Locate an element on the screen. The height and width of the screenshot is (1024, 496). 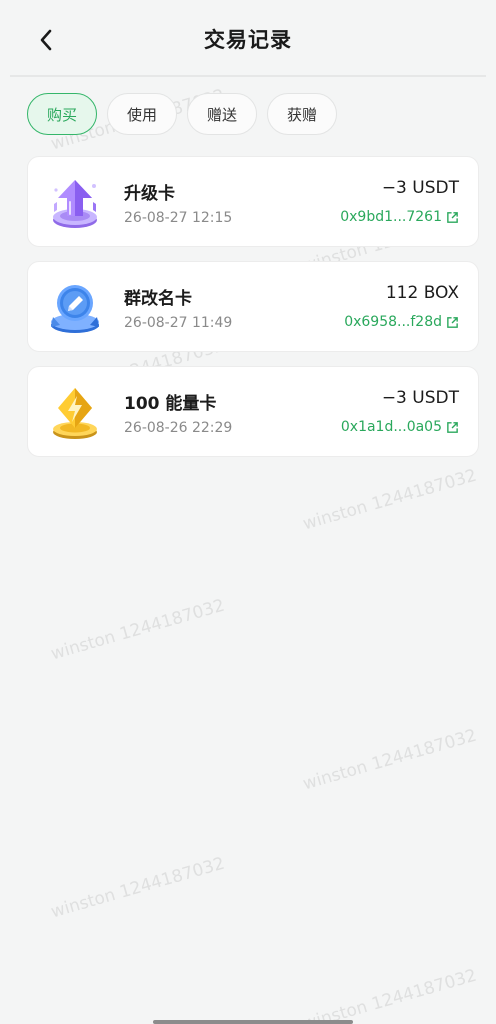
tx-hash-link: 0x1a1d...0a05 is located at coordinates (400, 427).